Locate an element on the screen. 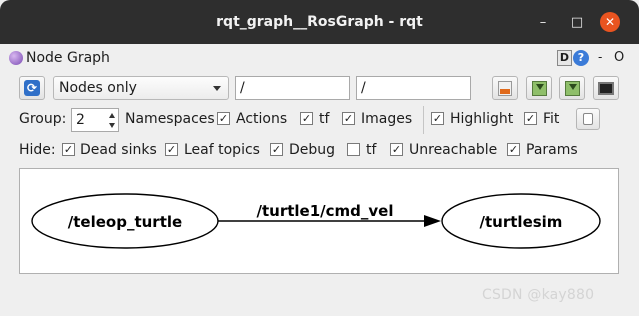  group-value: 2 is located at coordinates (80, 120).